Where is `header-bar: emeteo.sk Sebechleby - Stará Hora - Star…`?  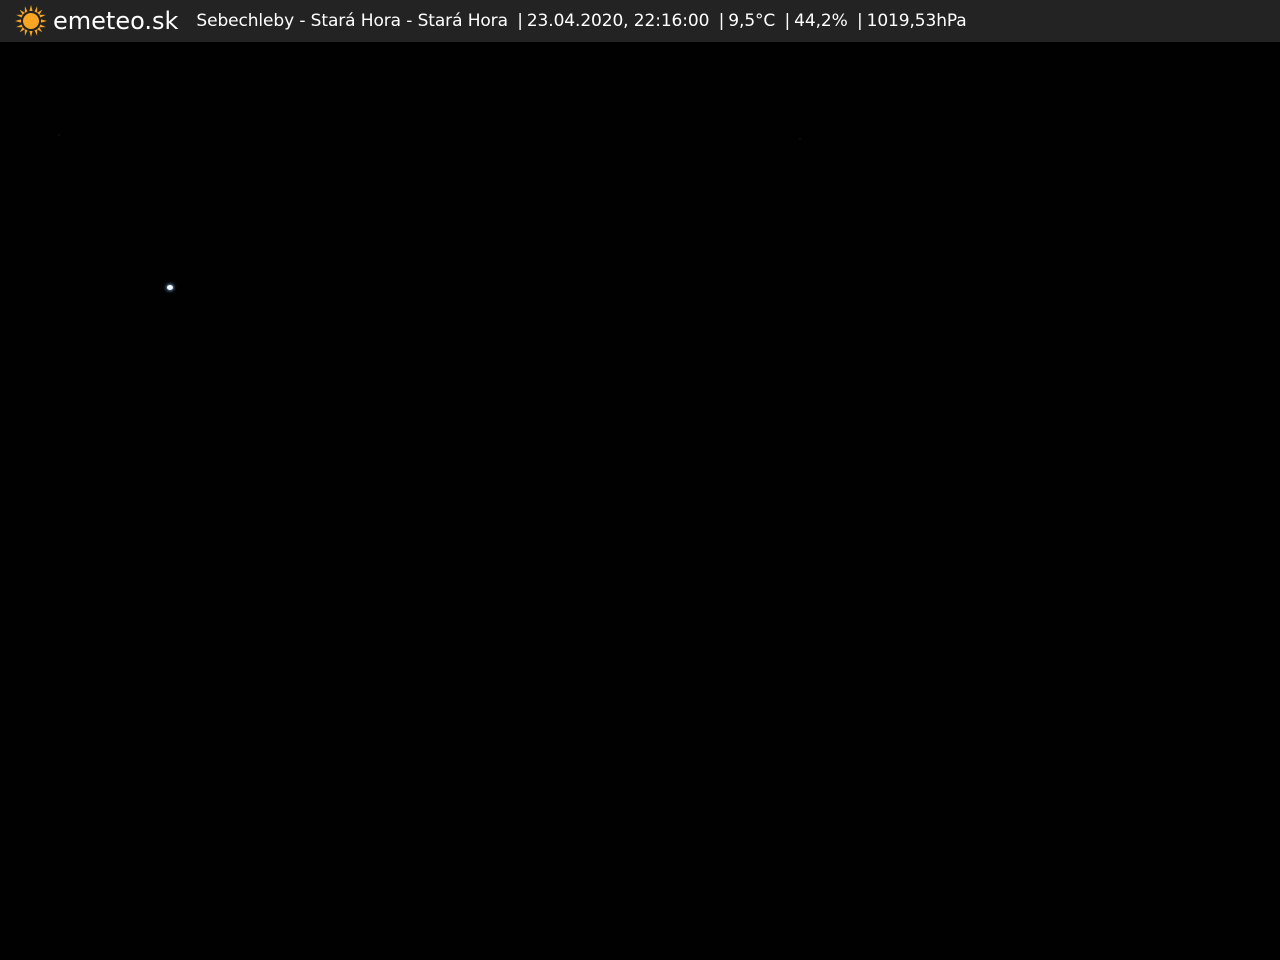
header-bar: emeteo.sk Sebechleby - Stará Hora - Star… is located at coordinates (640, 21).